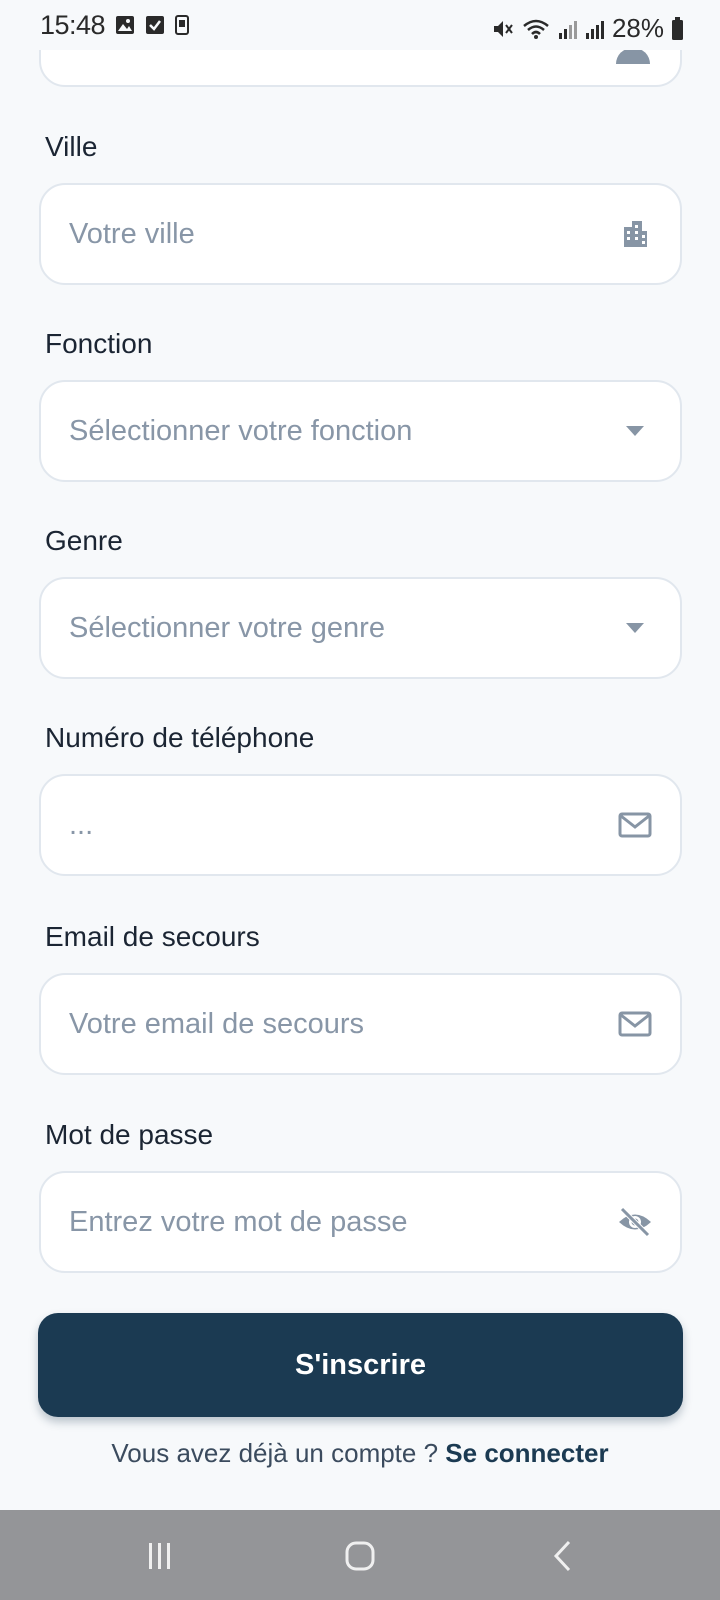  I want to click on gender-placeholder: Sélectionner votre genre, so click(227, 628).